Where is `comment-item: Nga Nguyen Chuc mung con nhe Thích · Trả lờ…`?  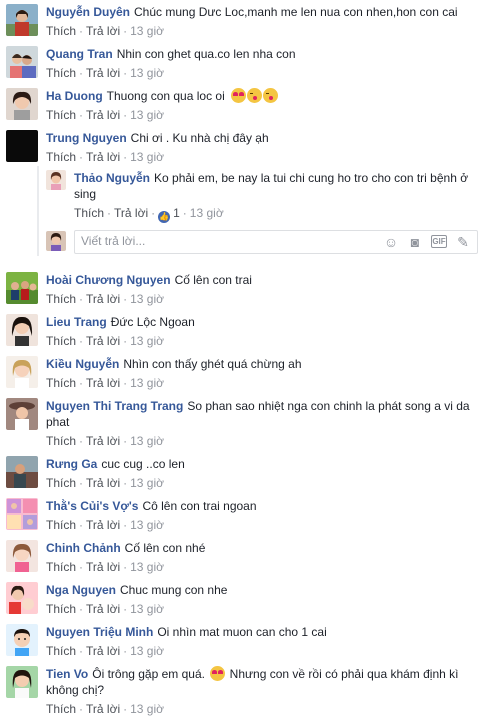
comment-item: Nga Nguyen Chuc mung con nhe Thích · Trả lờ… is located at coordinates (245, 600).